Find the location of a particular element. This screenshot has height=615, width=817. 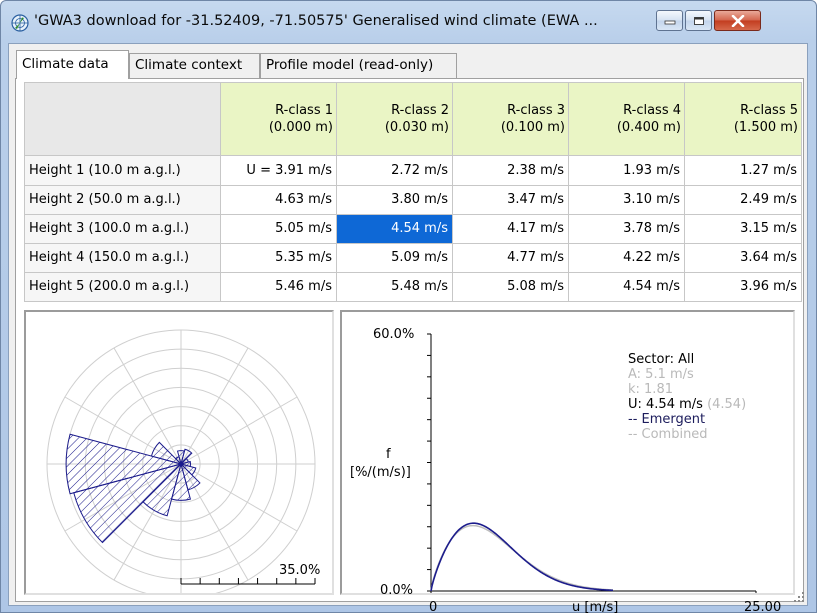

legend-sector: Sector: All is located at coordinates (661, 359).